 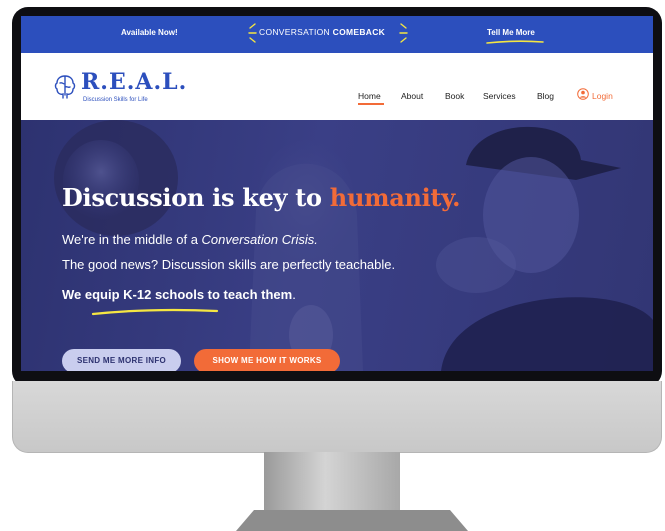 What do you see at coordinates (196, 197) in the screenshot?
I see `hero-headline-main: Discussion is key to` at bounding box center [196, 197].